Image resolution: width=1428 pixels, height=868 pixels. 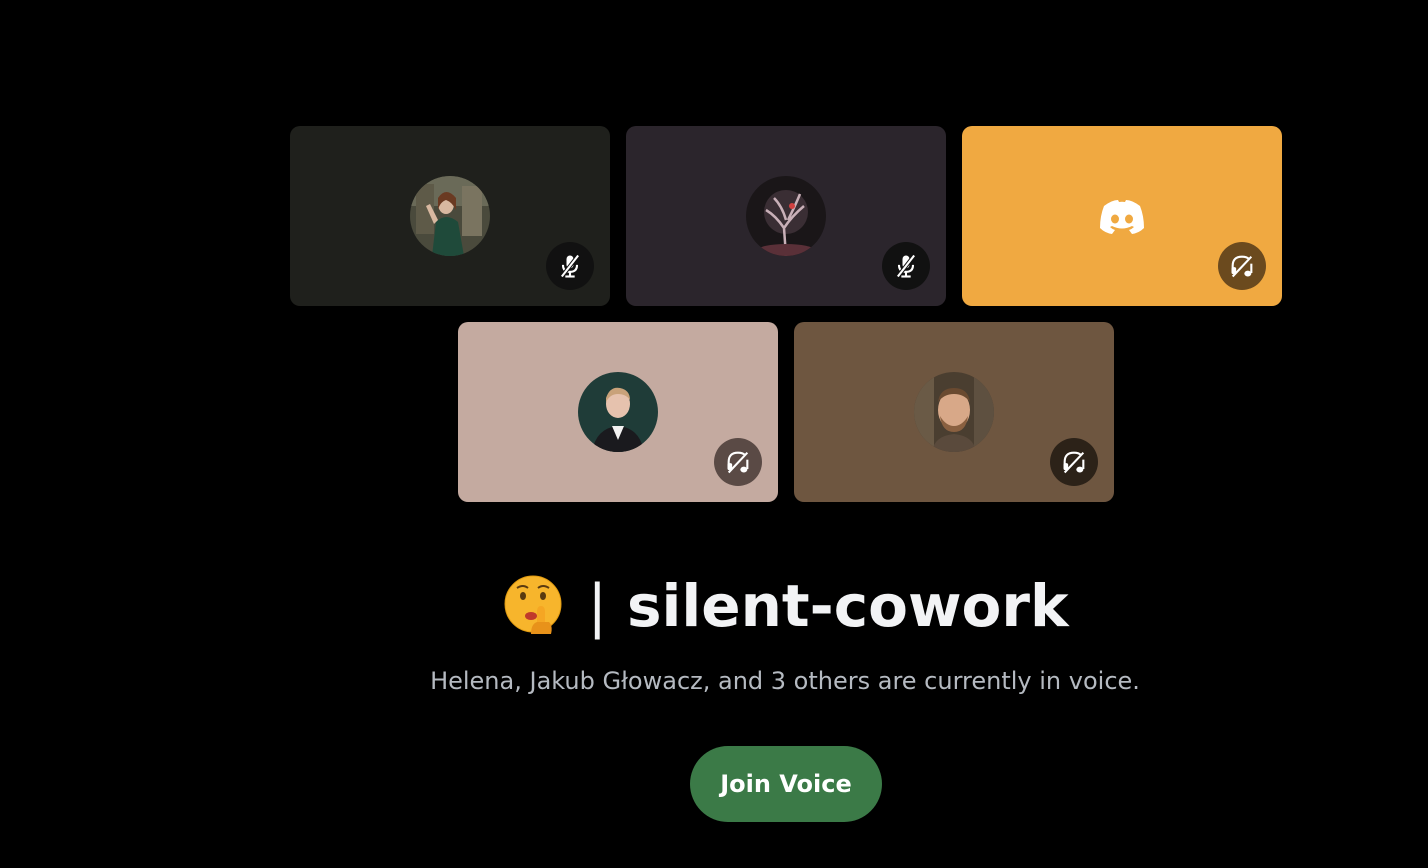 What do you see at coordinates (848, 606) in the screenshot?
I see `channel-name: silent-cowork` at bounding box center [848, 606].